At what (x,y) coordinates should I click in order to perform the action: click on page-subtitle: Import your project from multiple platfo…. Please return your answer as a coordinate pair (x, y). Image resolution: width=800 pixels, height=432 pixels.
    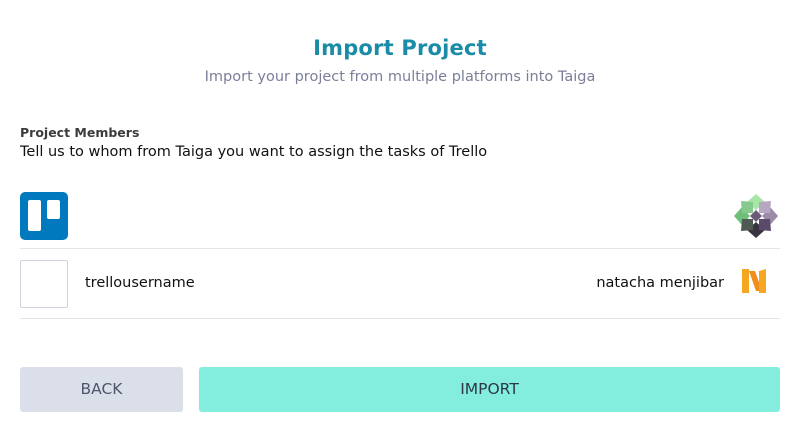
    Looking at the image, I should click on (400, 77).